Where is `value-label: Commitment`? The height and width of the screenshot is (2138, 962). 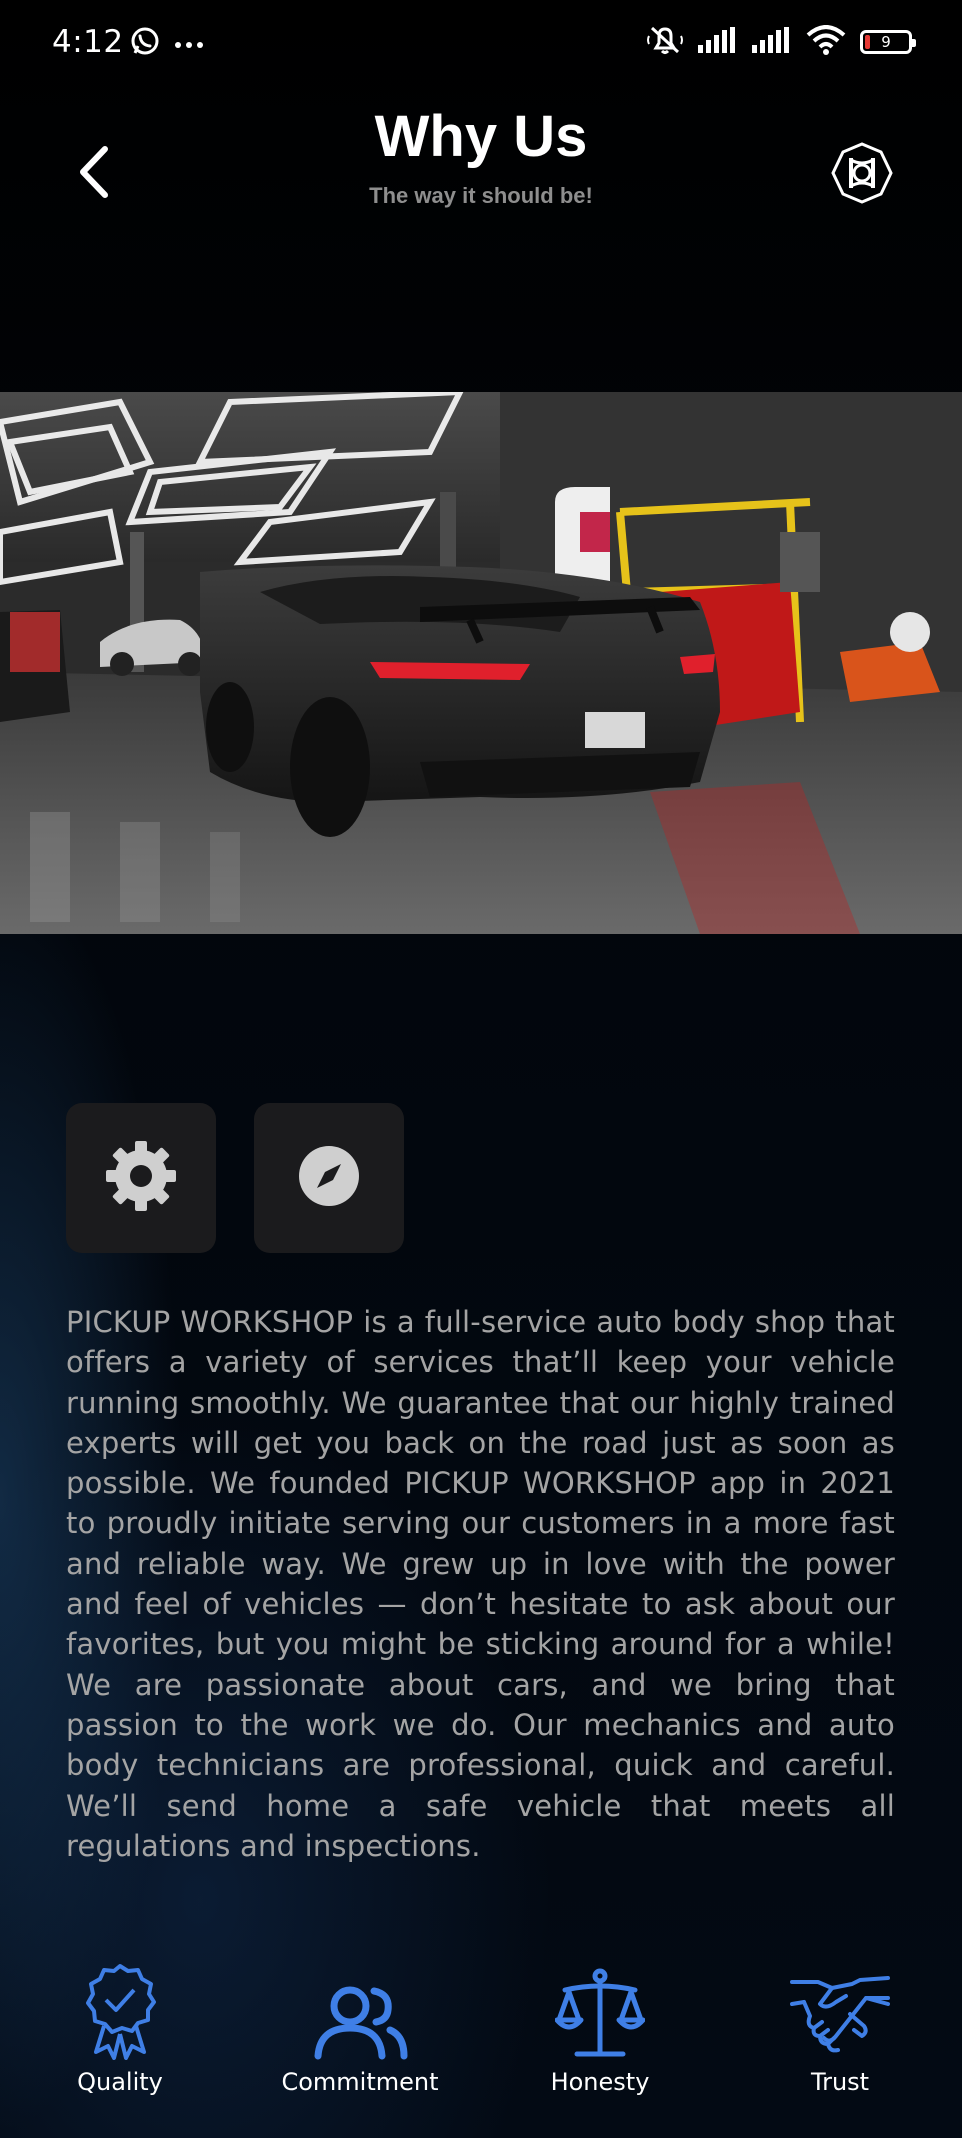 value-label: Commitment is located at coordinates (360, 2082).